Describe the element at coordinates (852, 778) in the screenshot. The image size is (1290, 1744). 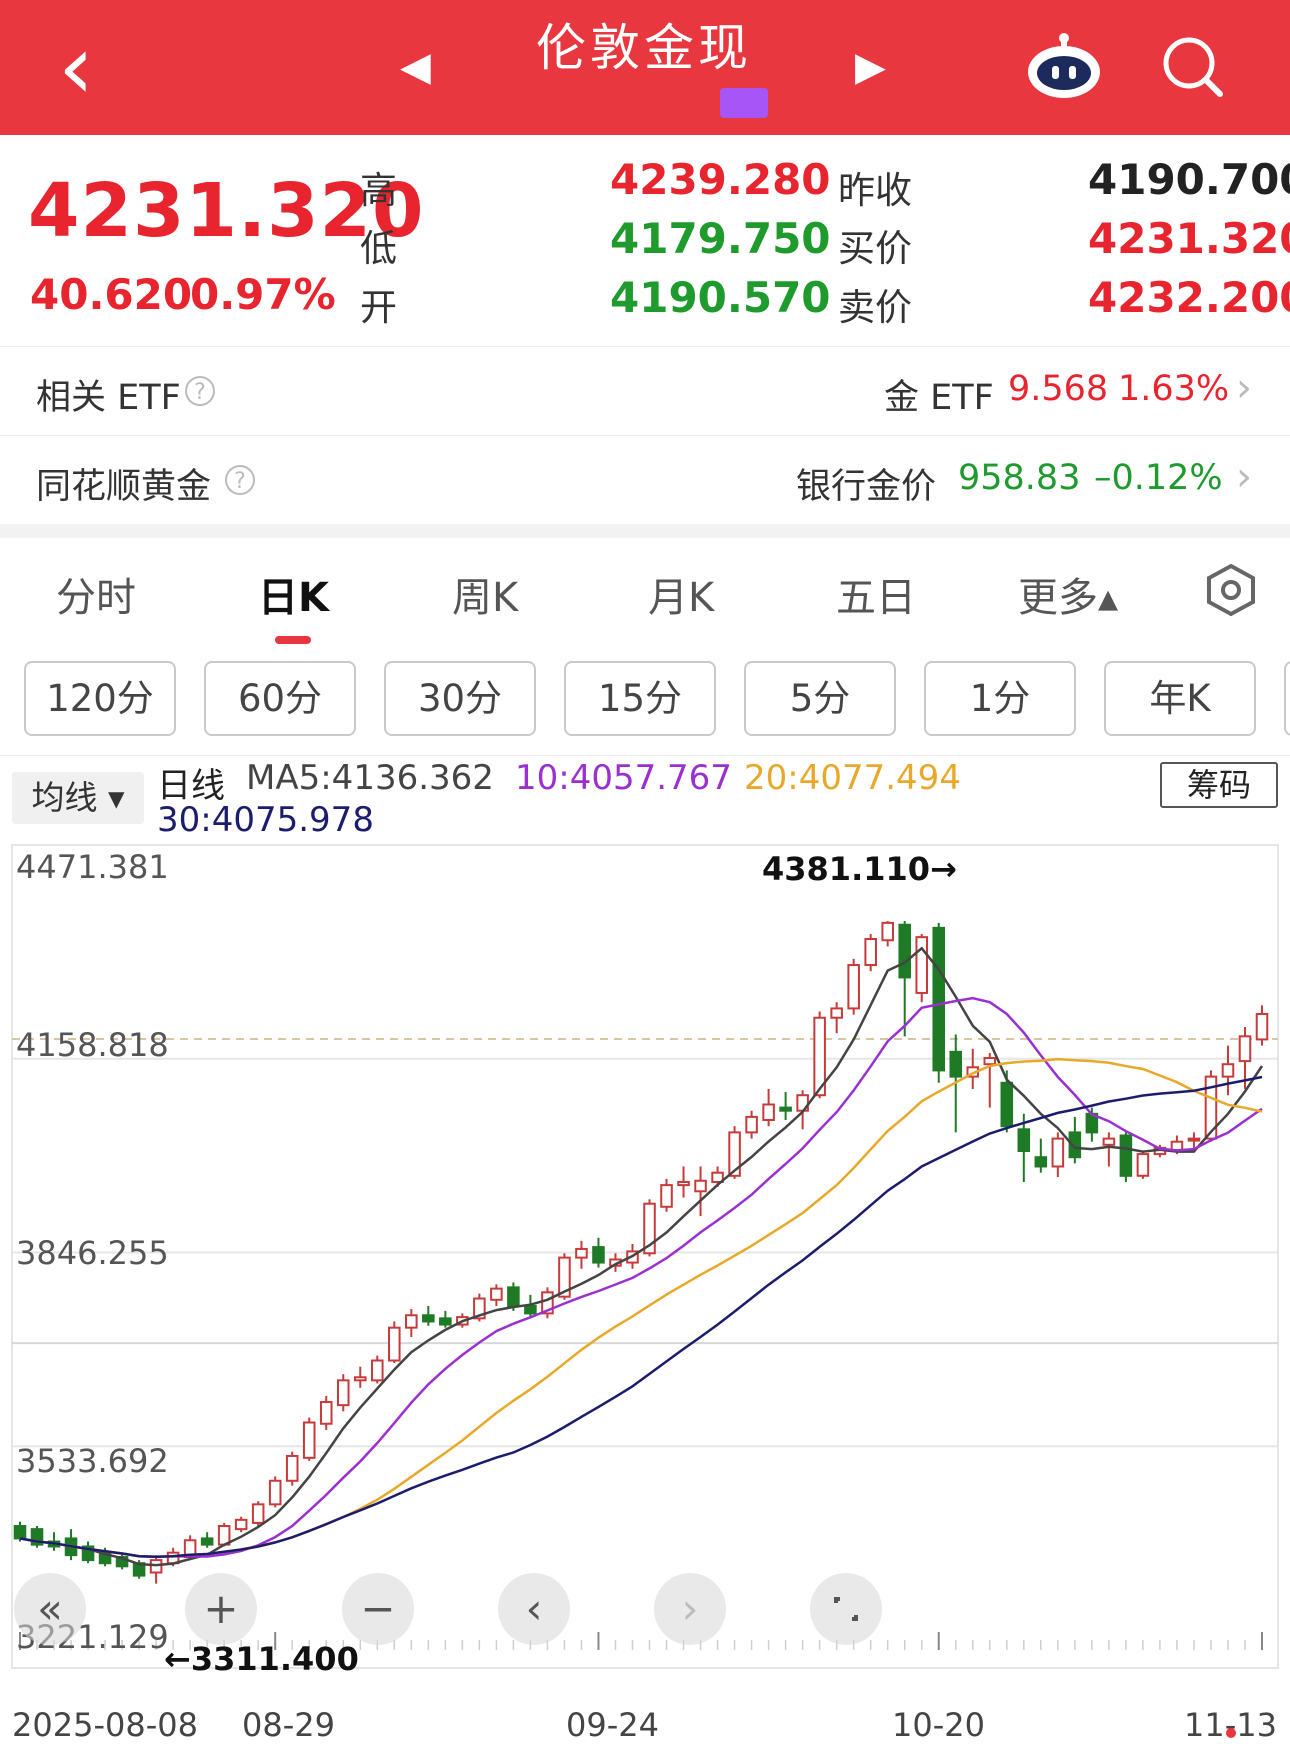
I see `ma20-readout: 20:4077.494` at that location.